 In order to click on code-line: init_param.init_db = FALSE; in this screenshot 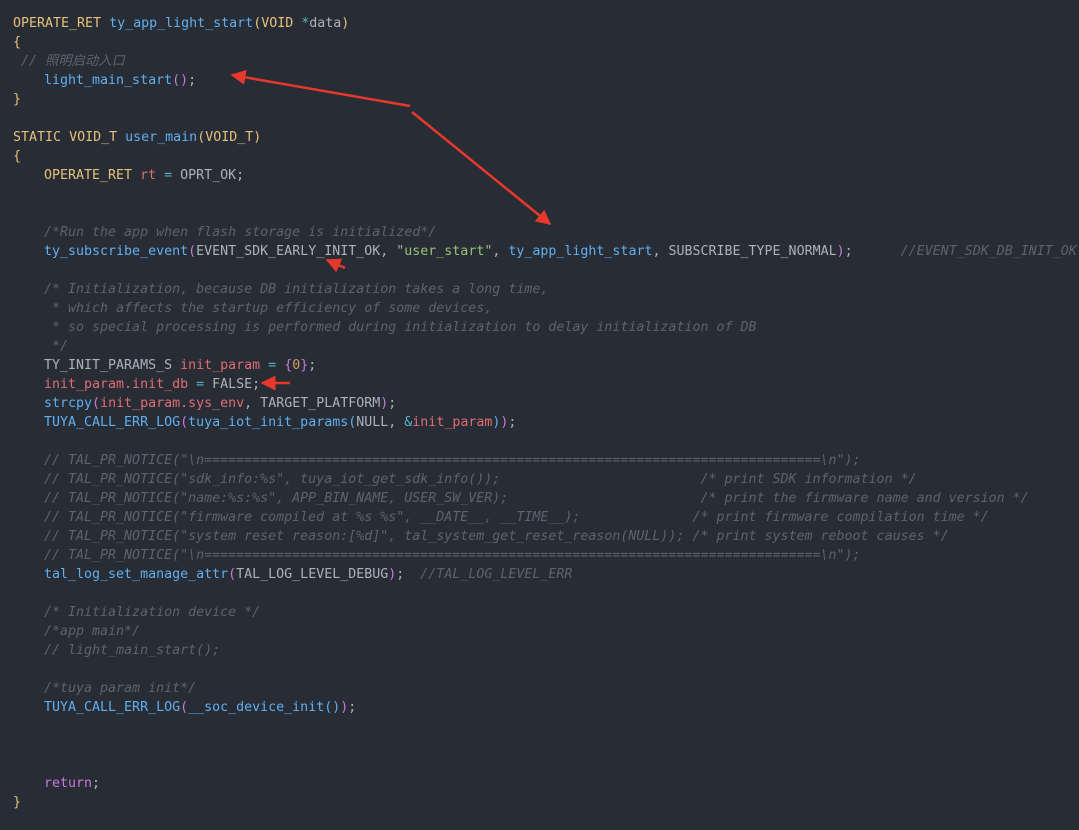, I will do `click(546, 384)`.